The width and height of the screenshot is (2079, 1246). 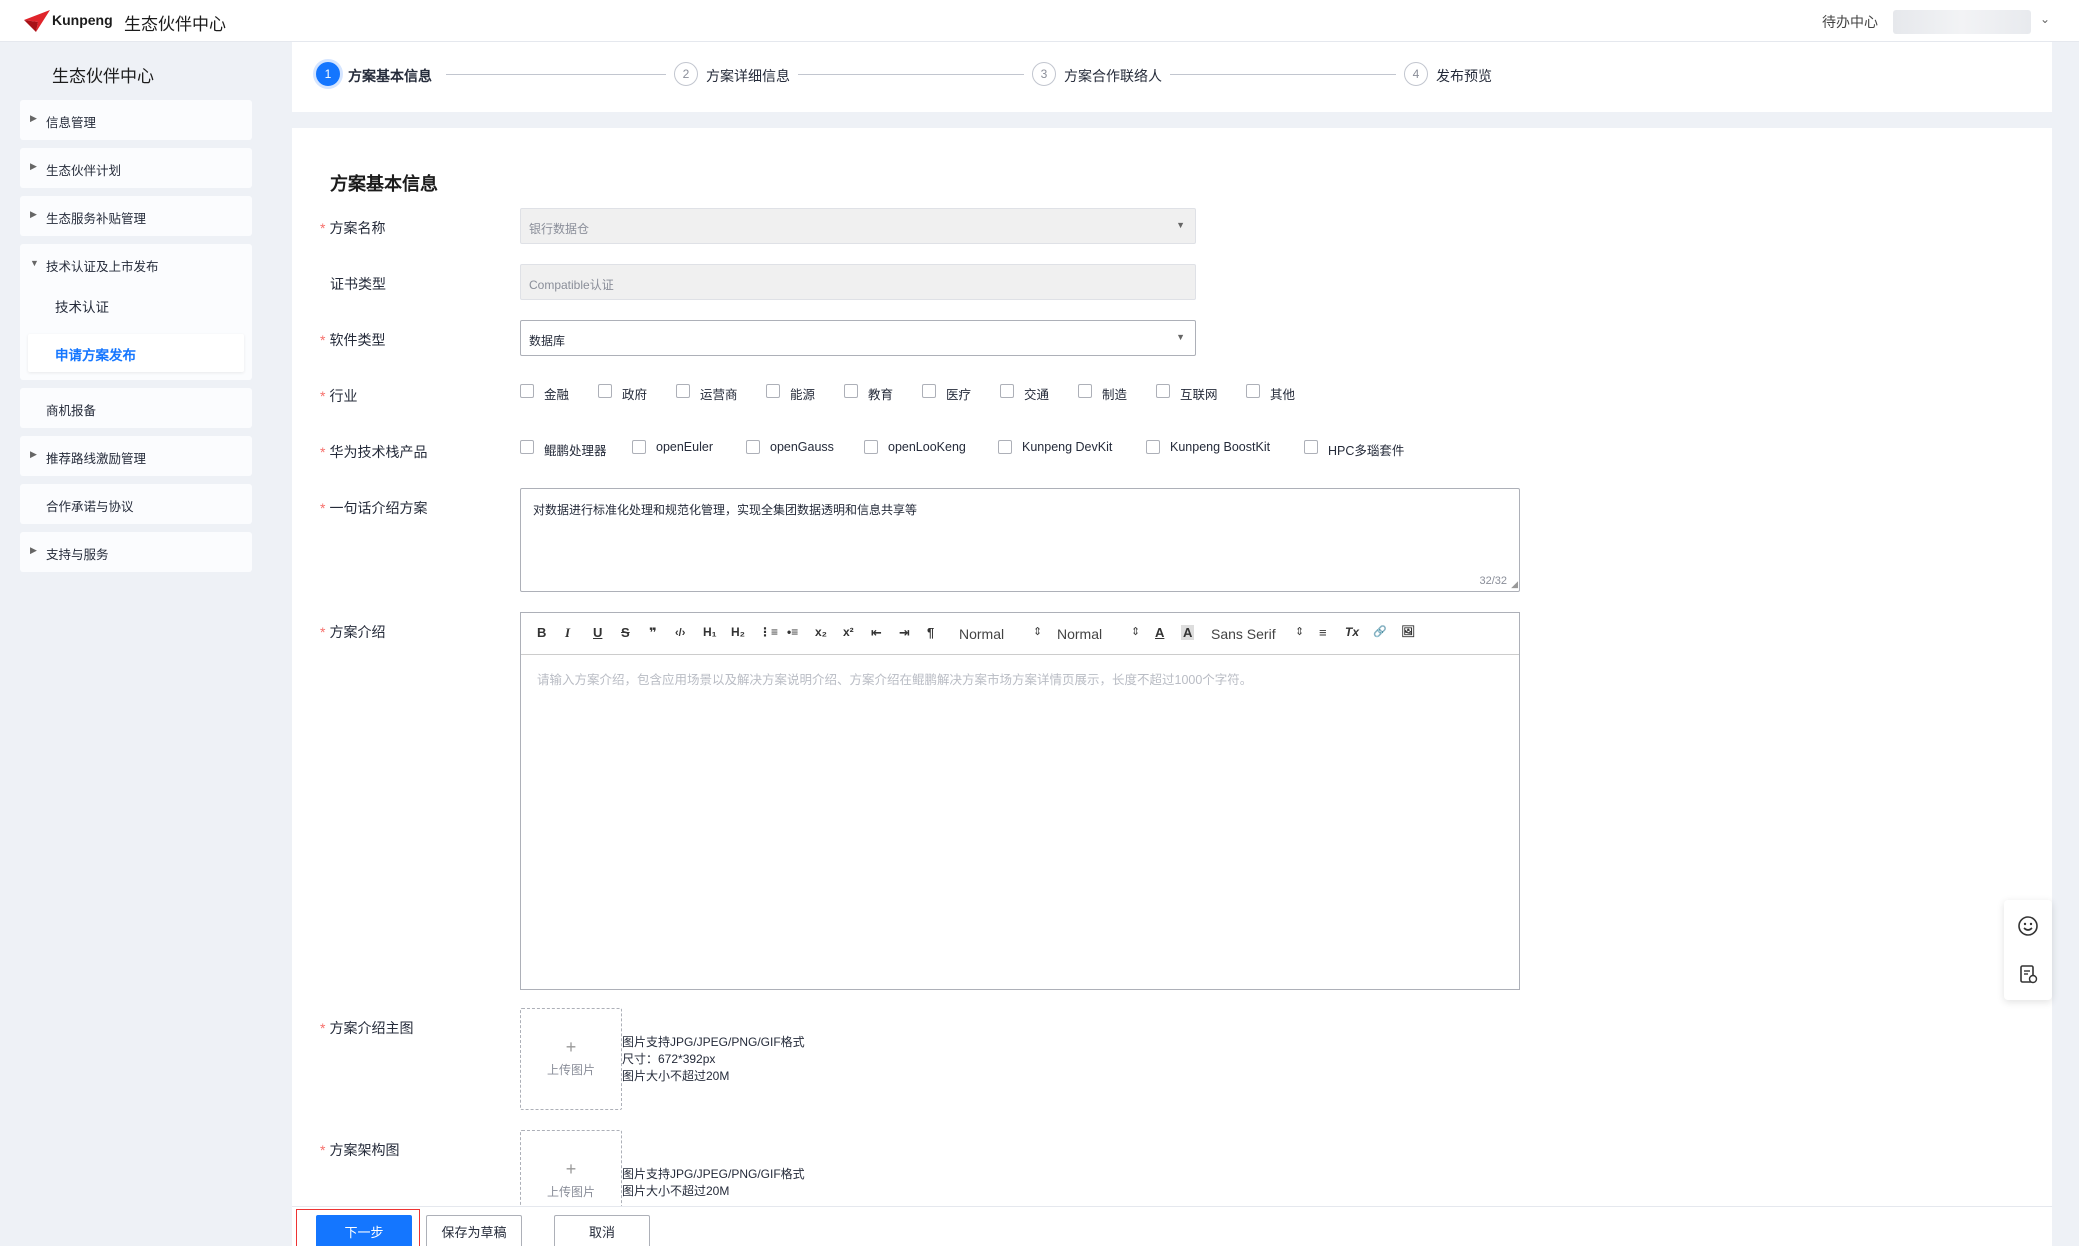 I want to click on superscript-icon: x², so click(x=848, y=632).